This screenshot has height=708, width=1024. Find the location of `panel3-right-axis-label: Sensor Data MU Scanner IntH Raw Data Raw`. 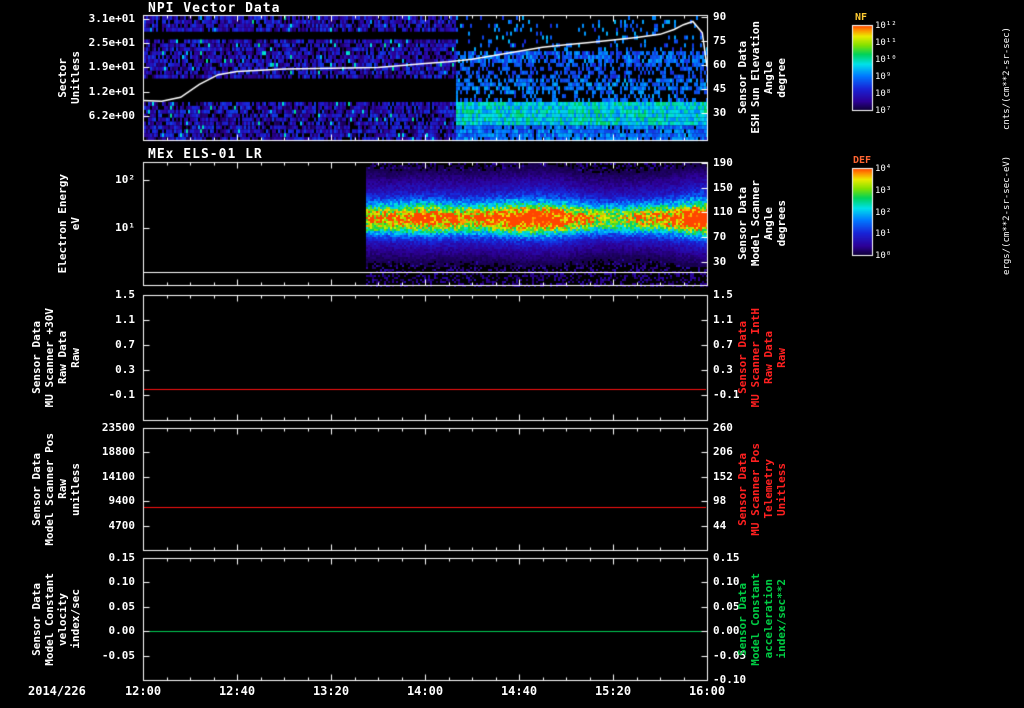

panel3-right-axis-label: Sensor Data MU Scanner IntH Raw Data Raw is located at coordinates (772, 357).